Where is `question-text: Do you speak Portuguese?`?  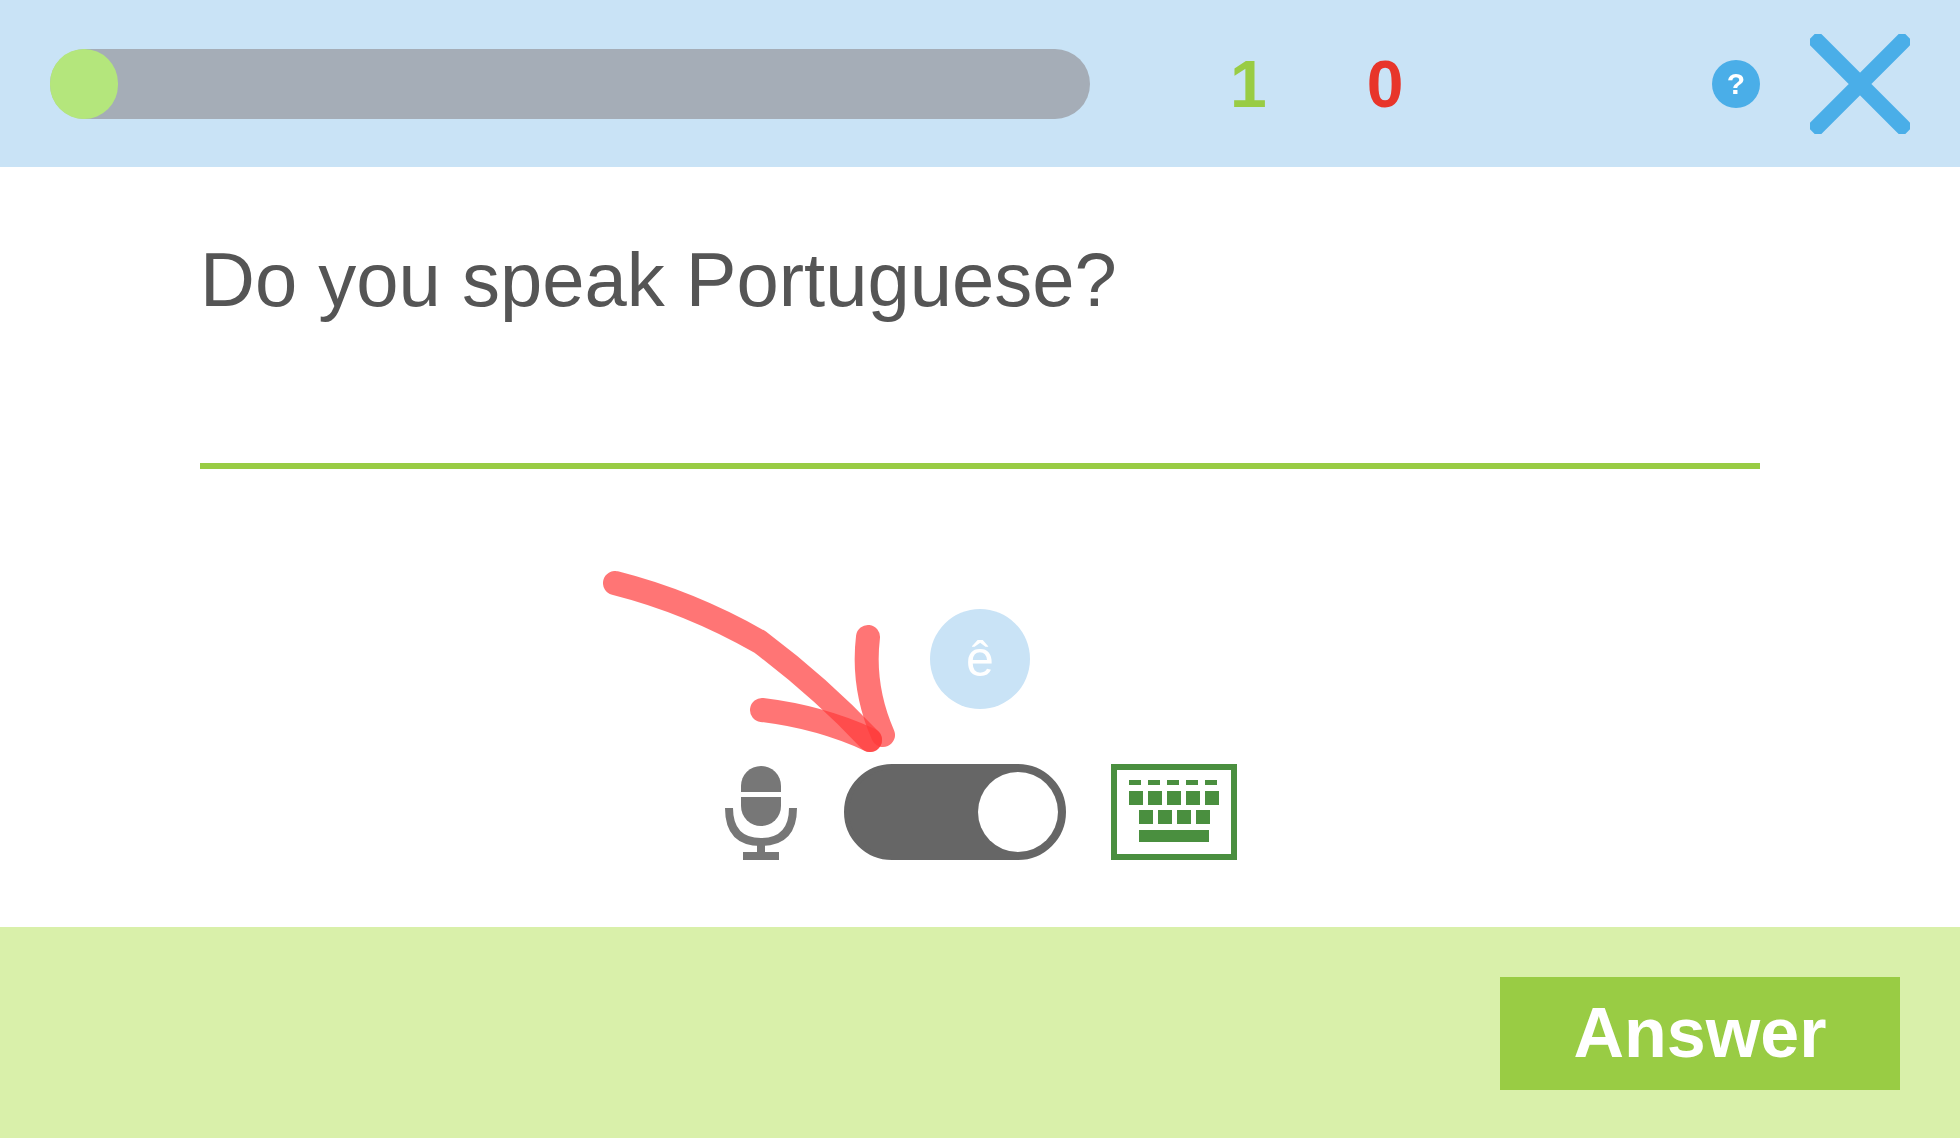
question-text: Do you speak Portuguese? is located at coordinates (658, 280).